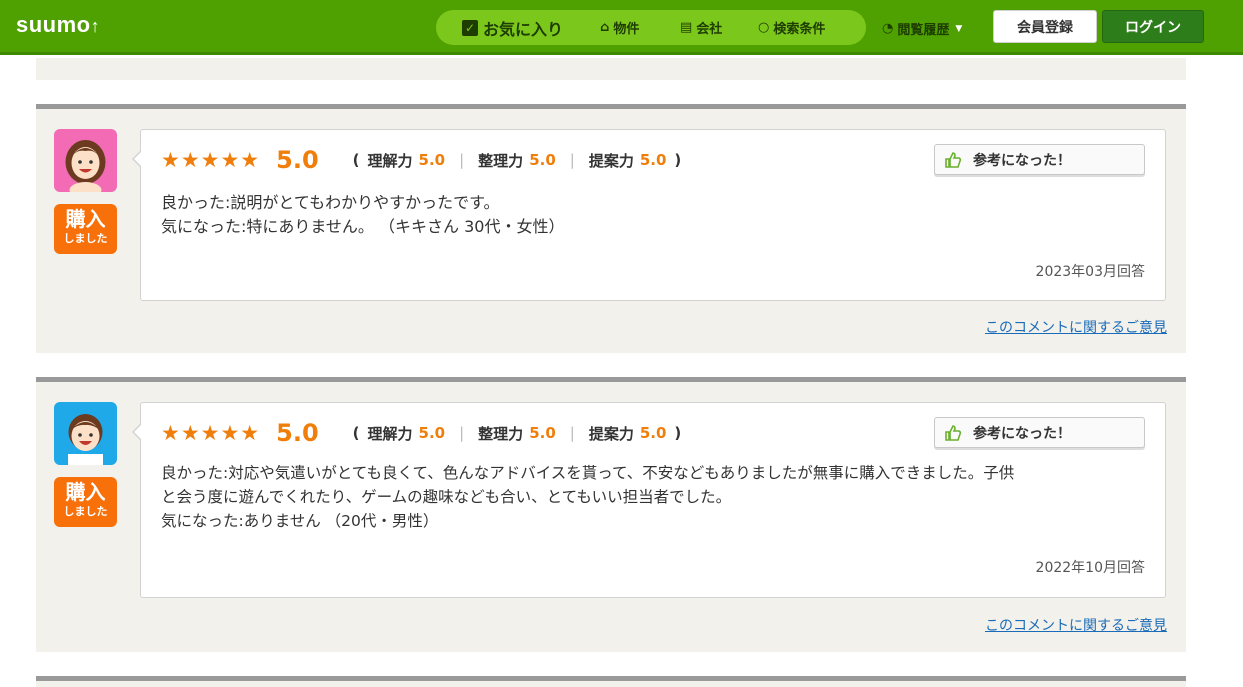  What do you see at coordinates (922, 28) in the screenshot?
I see `history-dropdown: ◔ 閲覧履歴 ▼` at bounding box center [922, 28].